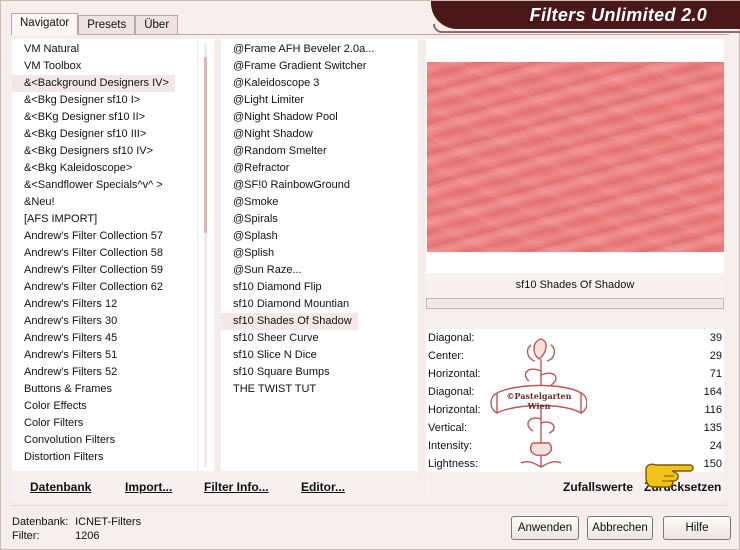 The width and height of the screenshot is (740, 550). I want to click on filter-item: @Splash, so click(319, 236).